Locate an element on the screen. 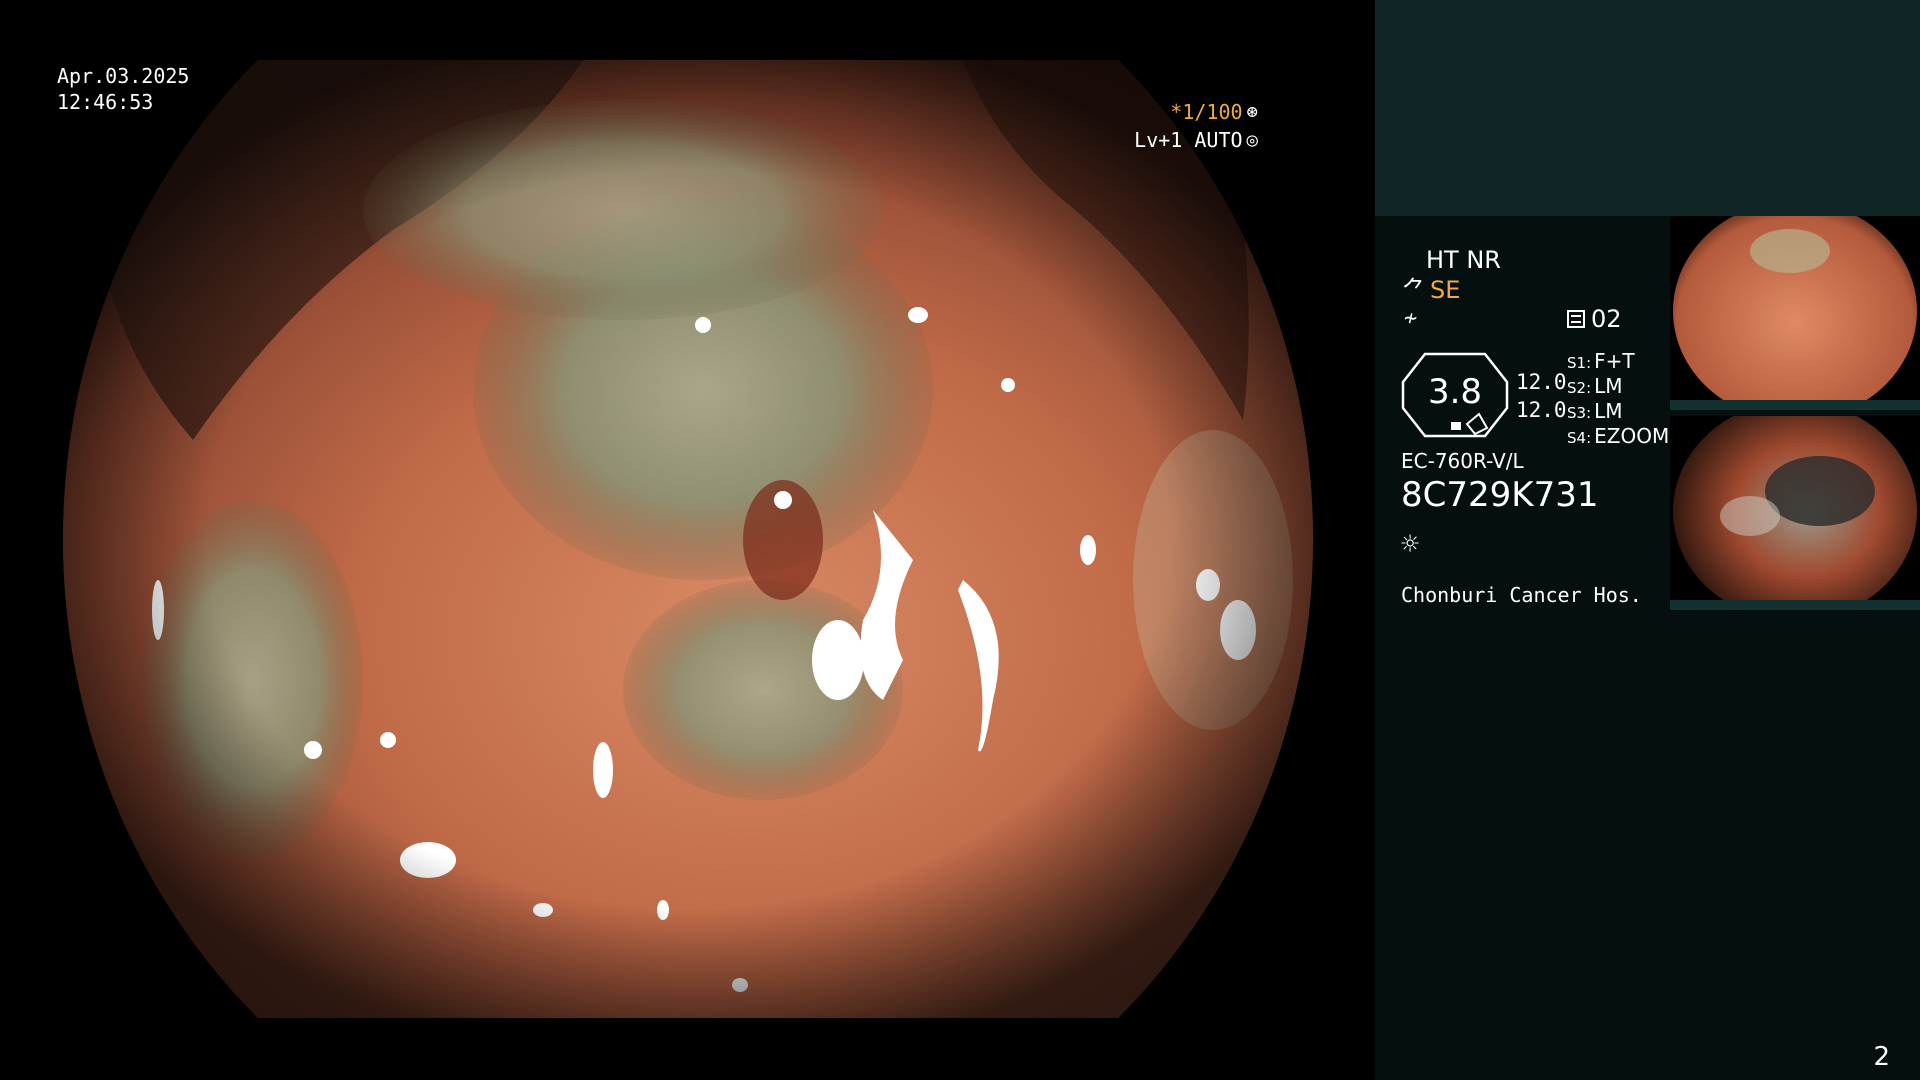 The height and width of the screenshot is (1080, 1920). magnification-indicator: 3.8 is located at coordinates (1455, 395).